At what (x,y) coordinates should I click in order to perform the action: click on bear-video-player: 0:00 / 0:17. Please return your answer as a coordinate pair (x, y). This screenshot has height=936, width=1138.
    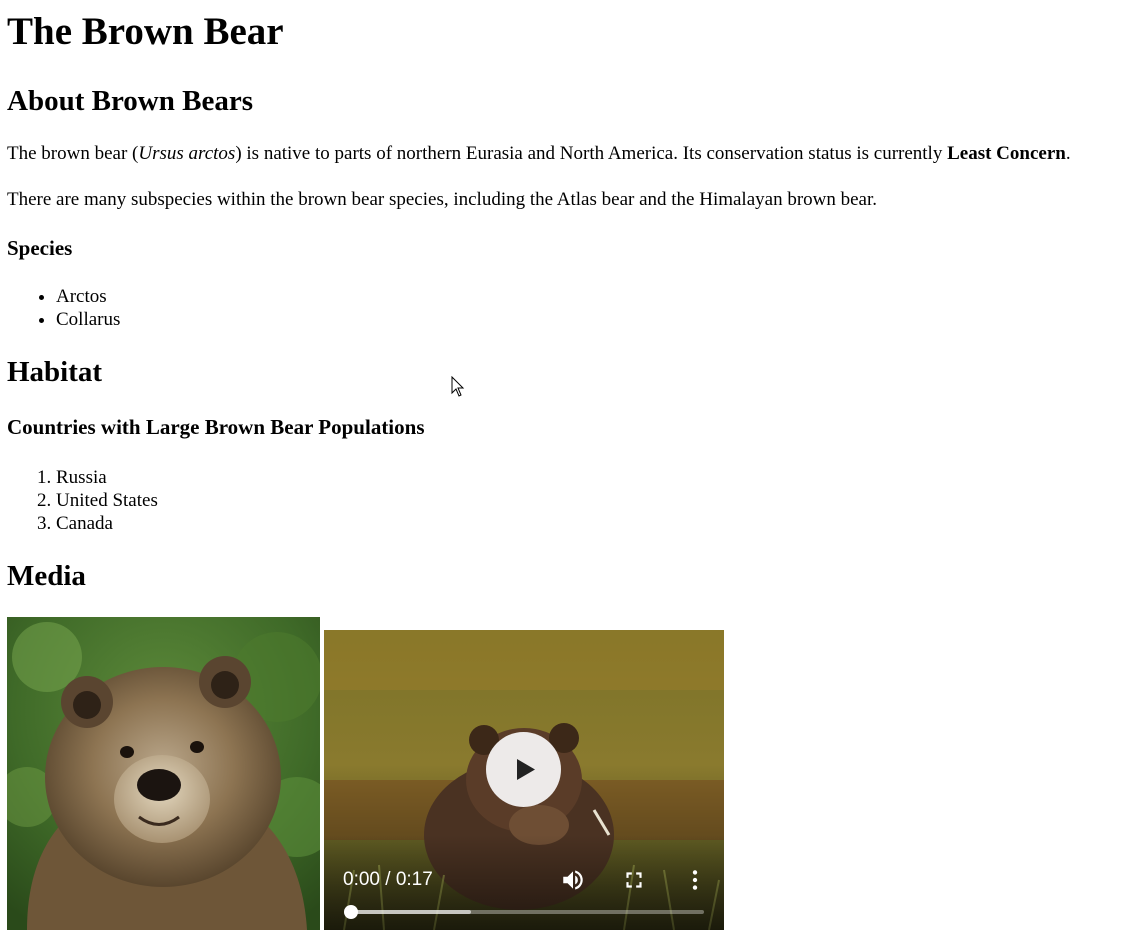
    Looking at the image, I should click on (524, 780).